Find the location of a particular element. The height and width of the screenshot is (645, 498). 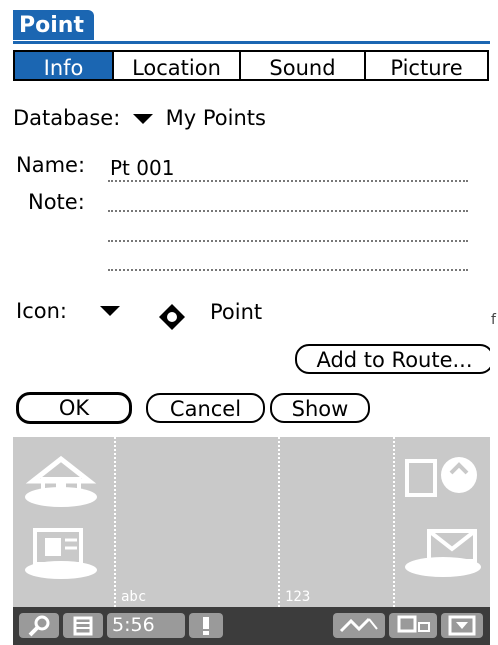

clock-button: 5:56 is located at coordinates (146, 625).